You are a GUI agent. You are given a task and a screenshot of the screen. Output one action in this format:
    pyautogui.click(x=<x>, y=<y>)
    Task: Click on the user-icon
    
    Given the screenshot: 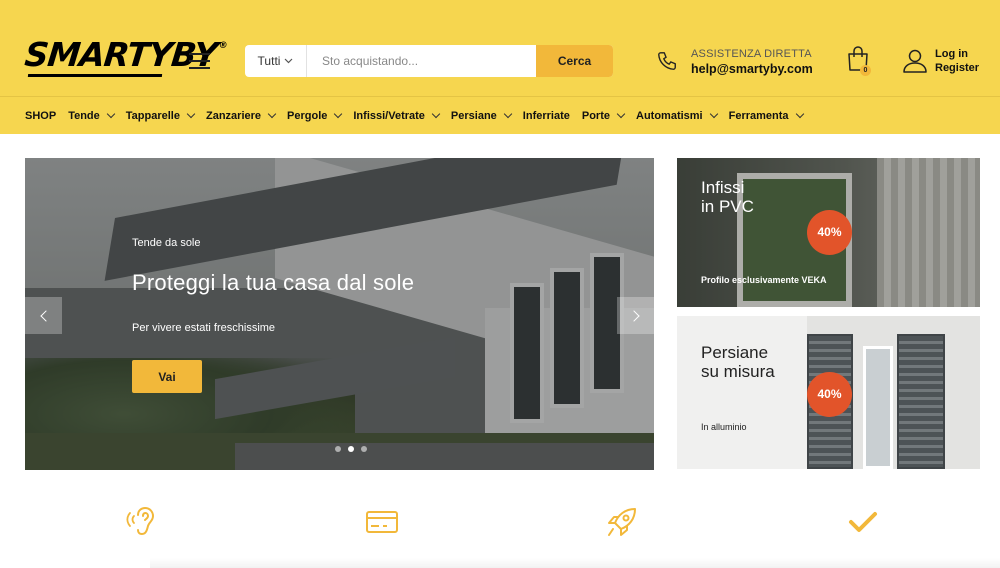 What is the action you would take?
    pyautogui.click(x=915, y=61)
    